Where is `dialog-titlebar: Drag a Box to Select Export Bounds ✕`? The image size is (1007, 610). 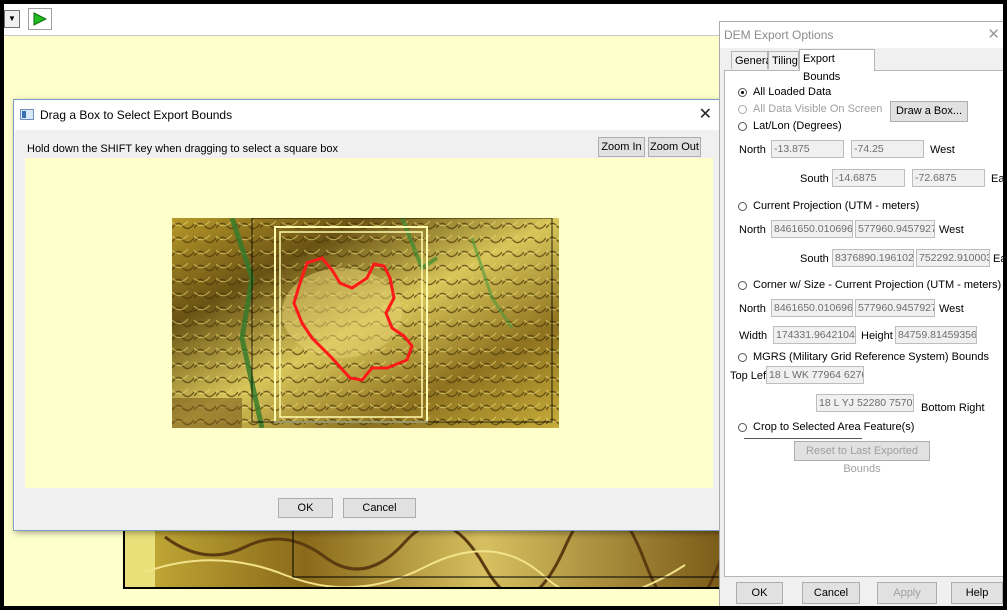 dialog-titlebar: Drag a Box to Select Export Bounds ✕ is located at coordinates (368, 115).